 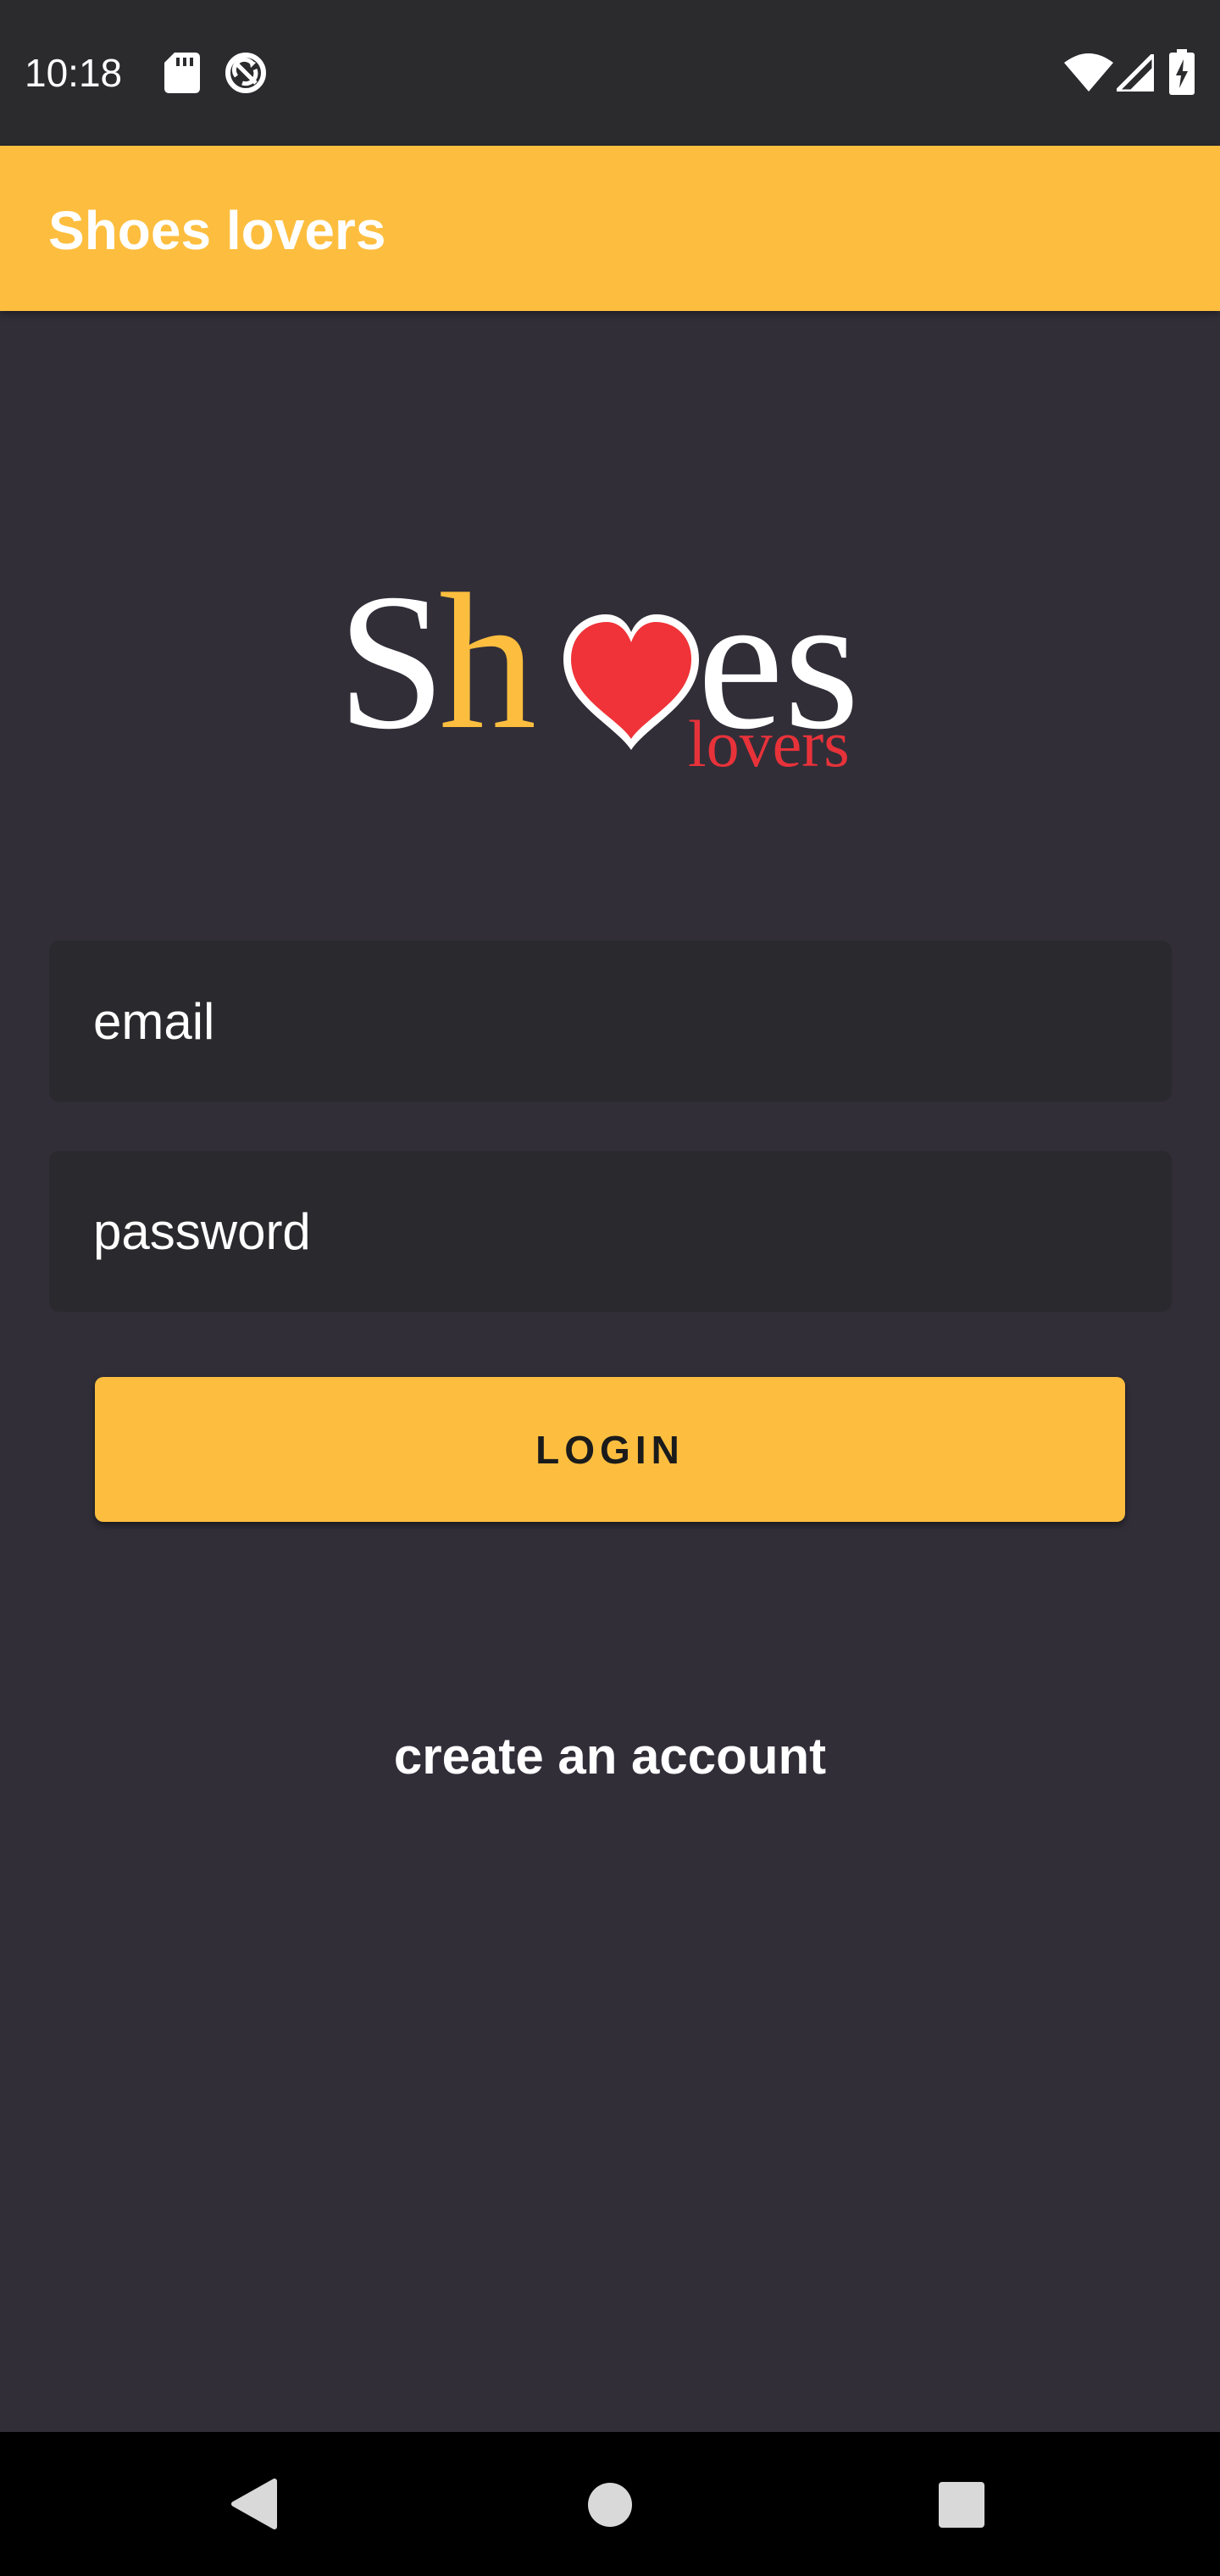 I want to click on sync-icon, so click(x=245, y=73).